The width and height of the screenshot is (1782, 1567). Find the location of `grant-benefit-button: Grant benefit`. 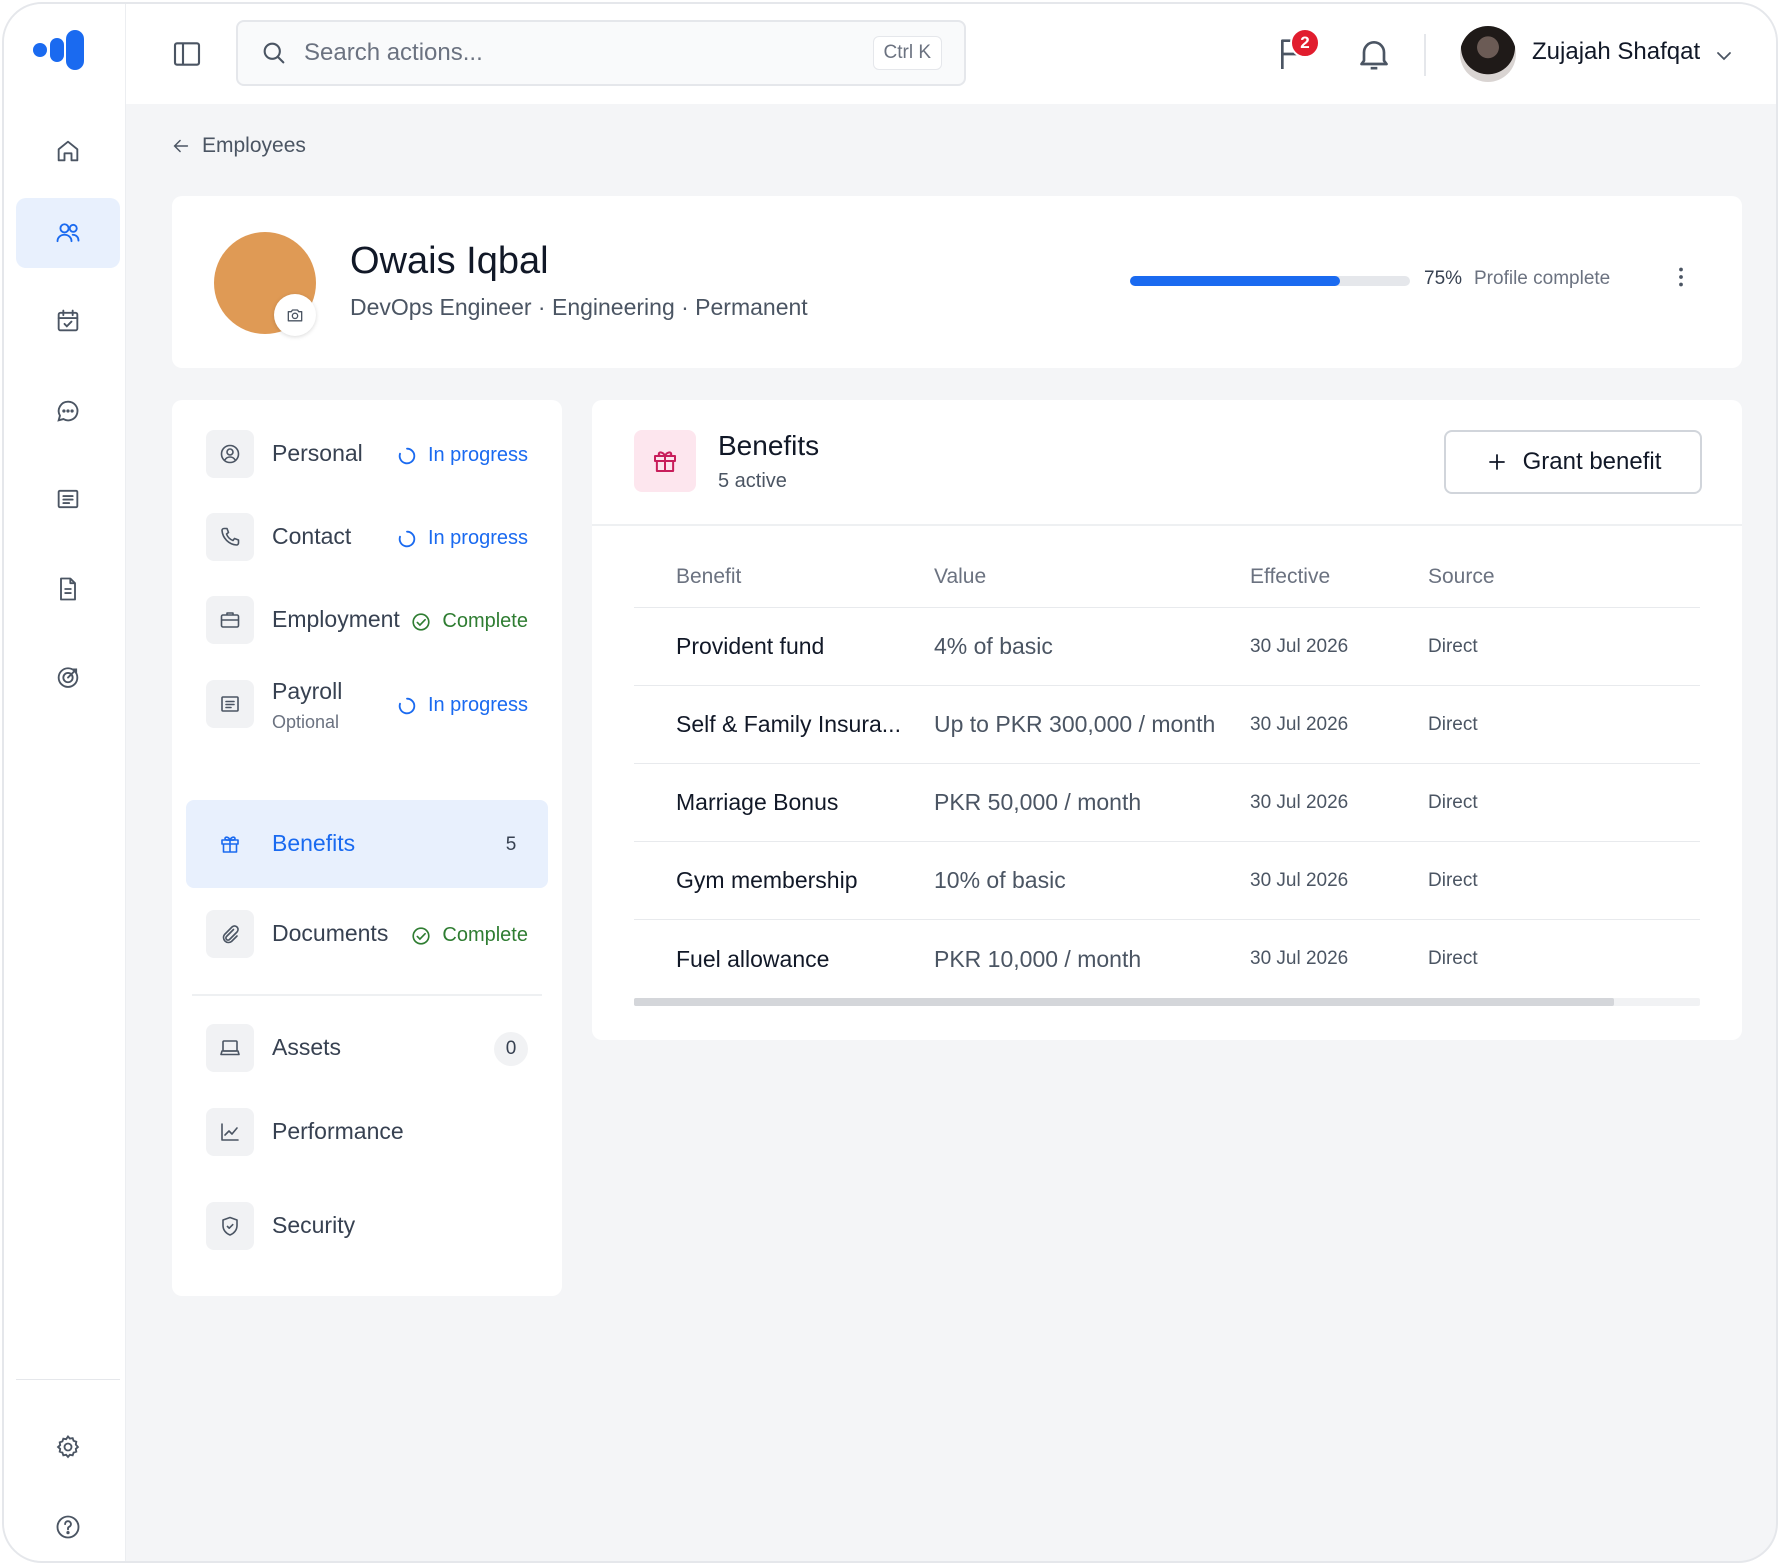

grant-benefit-button: Grant benefit is located at coordinates (1573, 462).